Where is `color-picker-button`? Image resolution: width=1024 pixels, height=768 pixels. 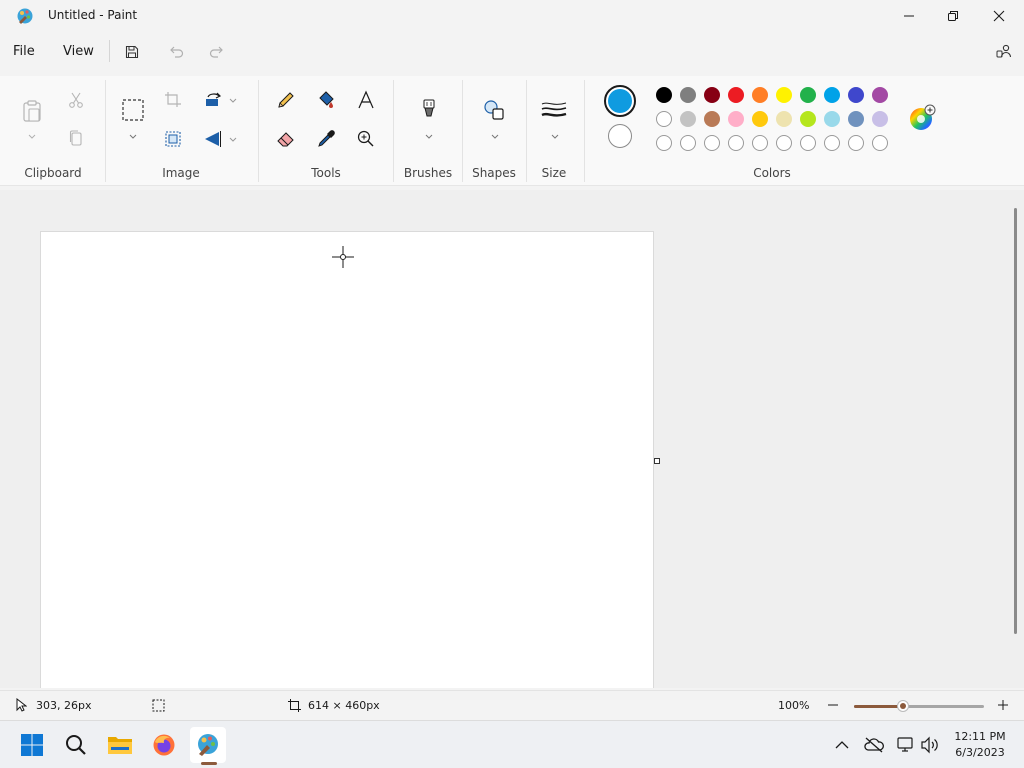
color-picker-button is located at coordinates (326, 139).